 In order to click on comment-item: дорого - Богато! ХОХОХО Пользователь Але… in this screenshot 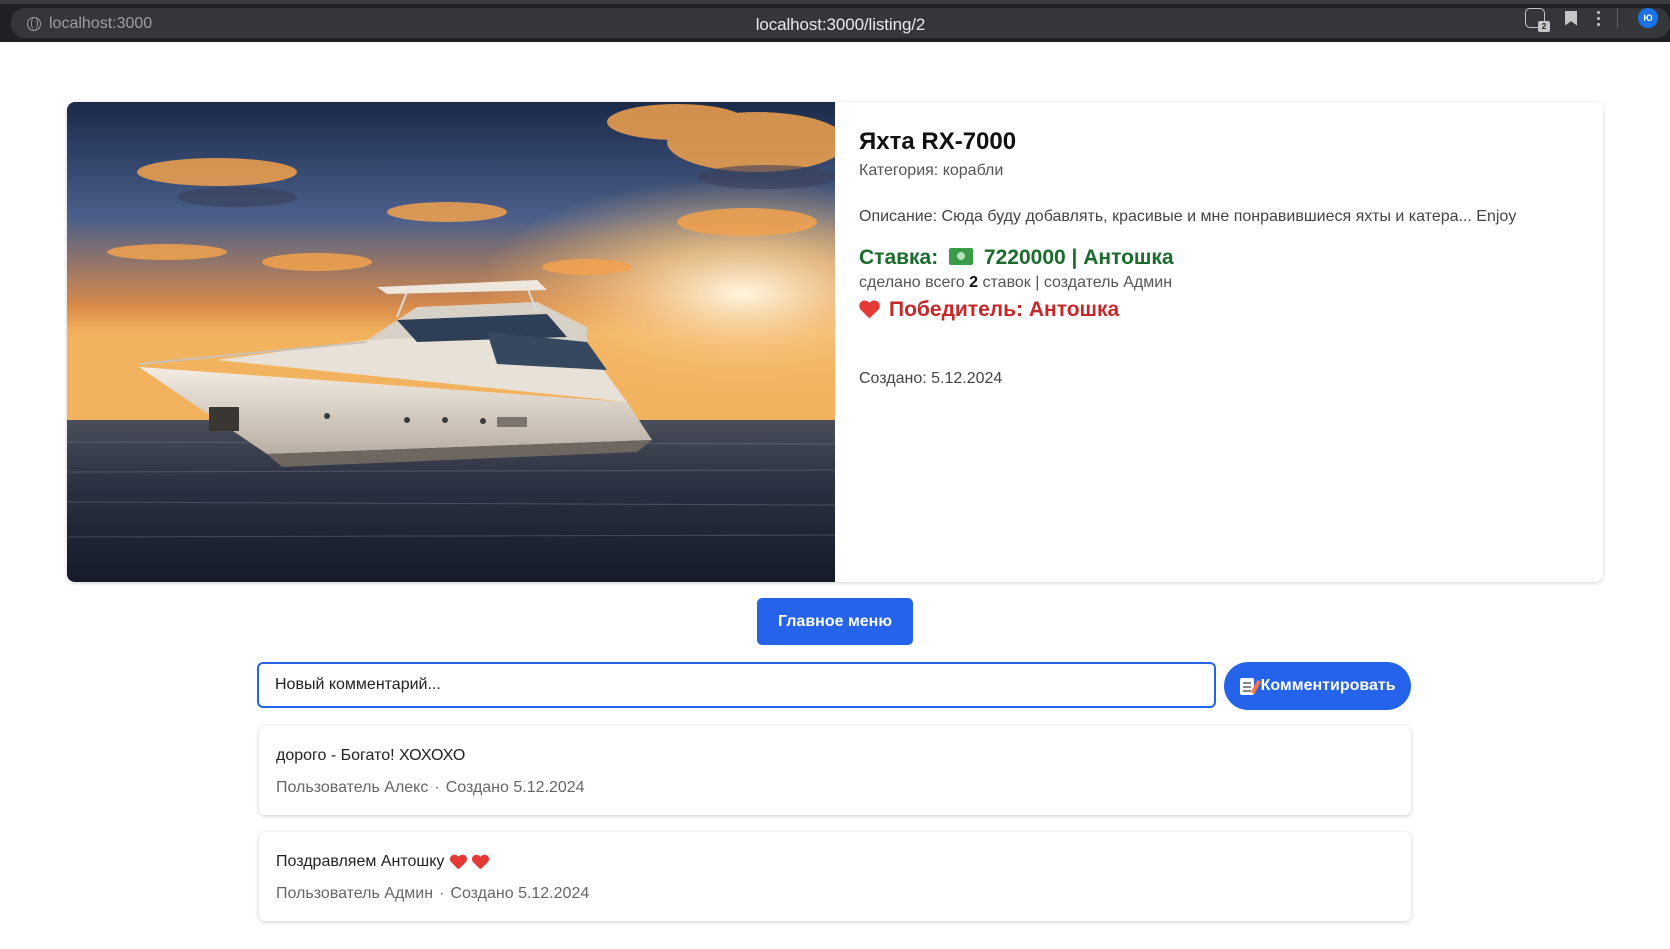, I will do `click(835, 770)`.